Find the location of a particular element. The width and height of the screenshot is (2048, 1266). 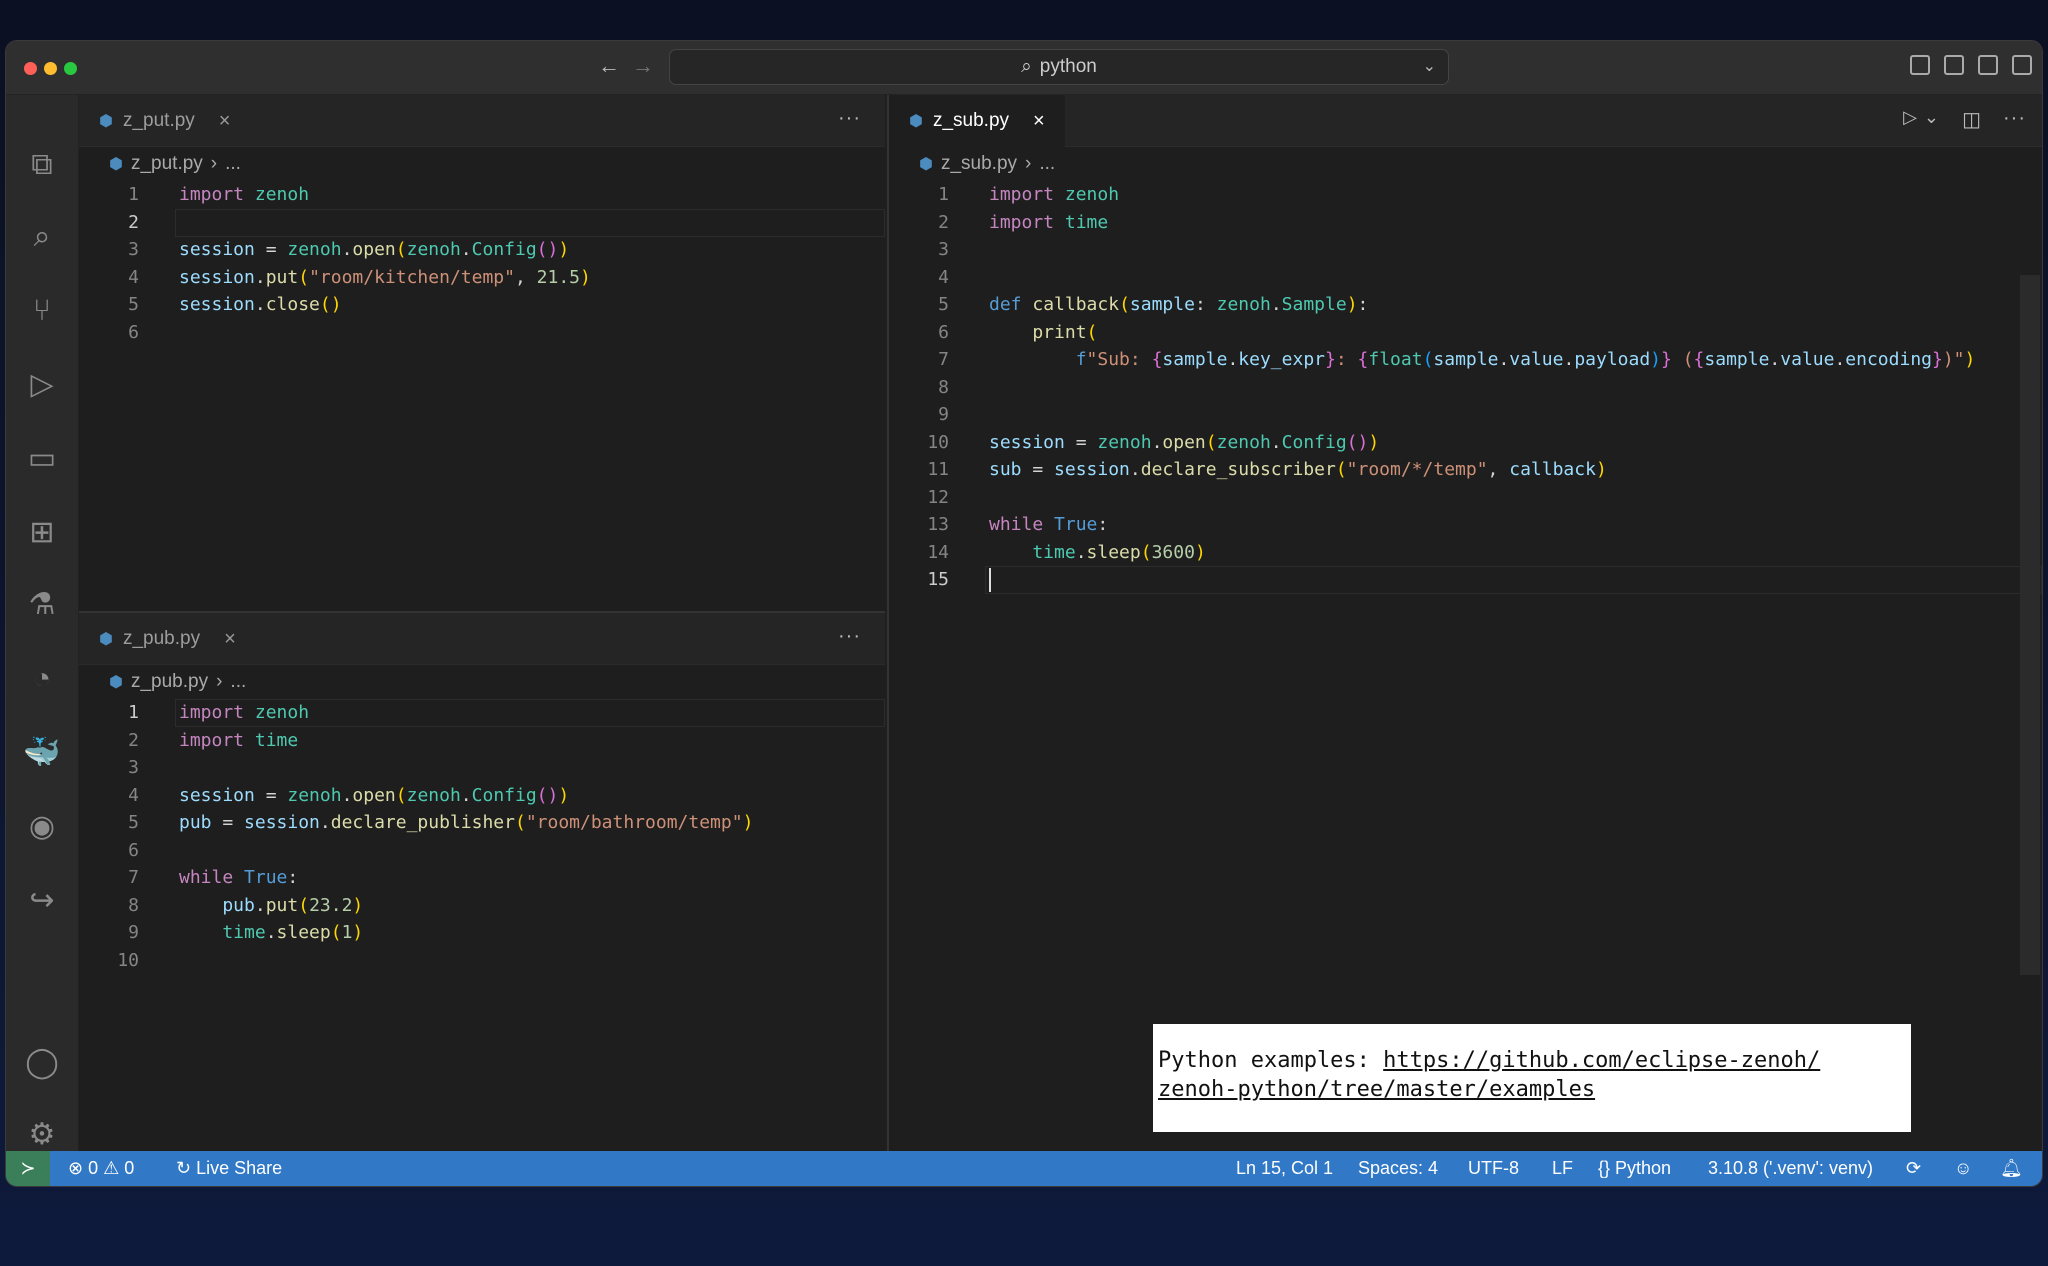

docker-icon: 🐳 is located at coordinates (42, 753).